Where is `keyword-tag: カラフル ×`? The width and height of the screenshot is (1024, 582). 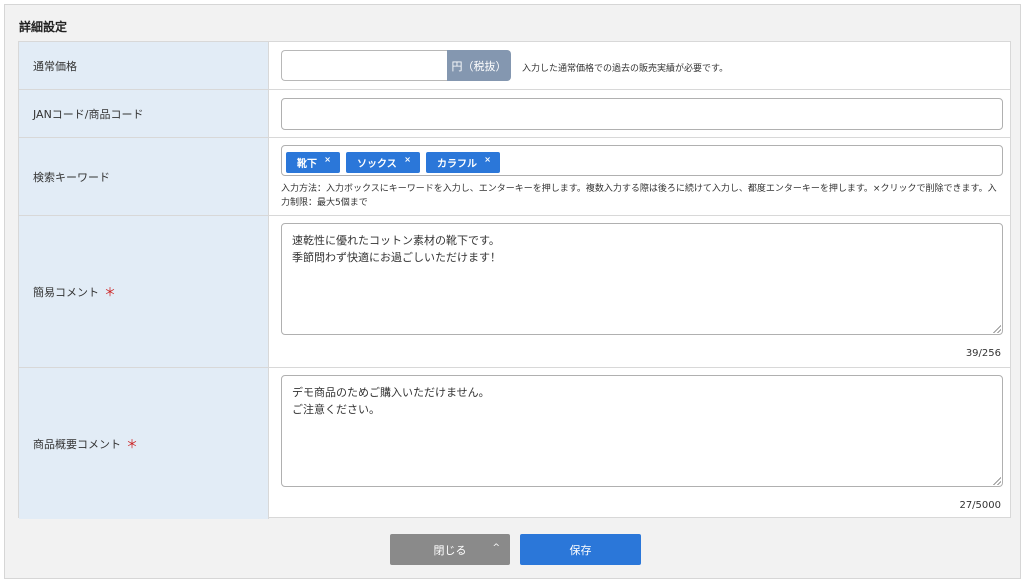
keyword-tag: カラフル × is located at coordinates (463, 162).